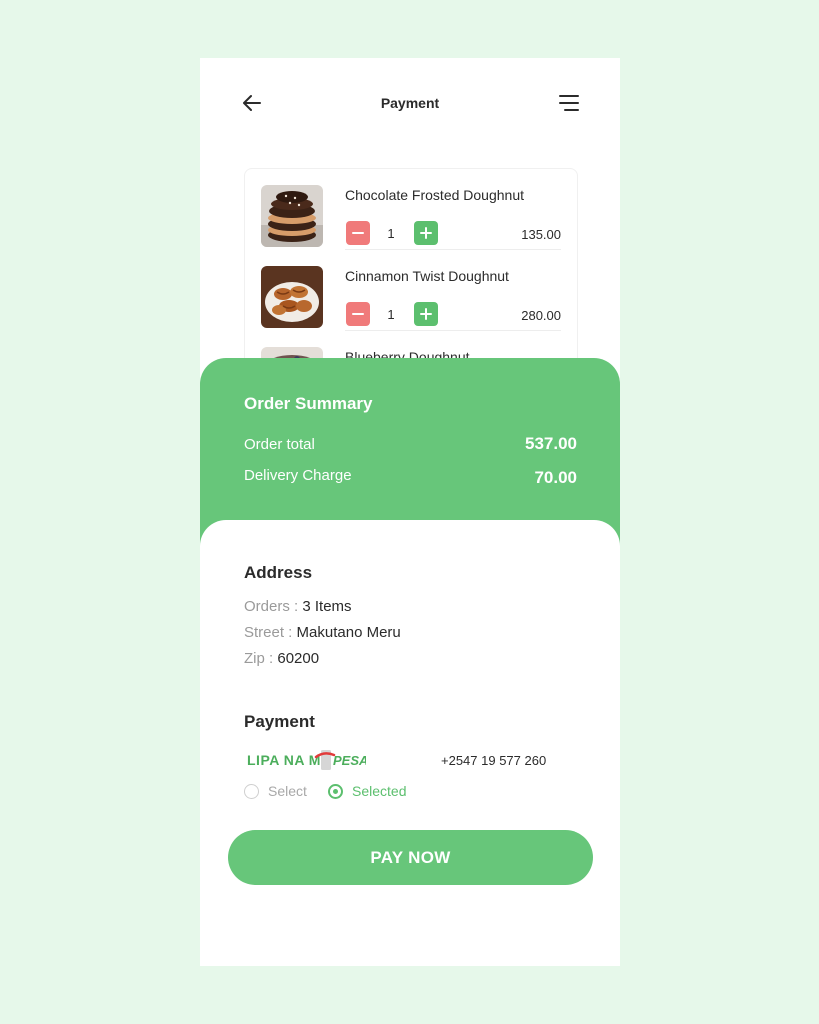  I want to click on item-price: 135.00, so click(541, 234).